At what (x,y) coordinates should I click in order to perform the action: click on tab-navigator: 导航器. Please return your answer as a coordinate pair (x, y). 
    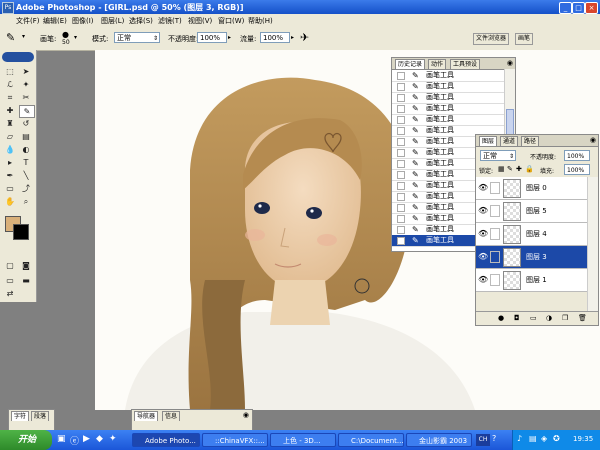
    Looking at the image, I should click on (146, 416).